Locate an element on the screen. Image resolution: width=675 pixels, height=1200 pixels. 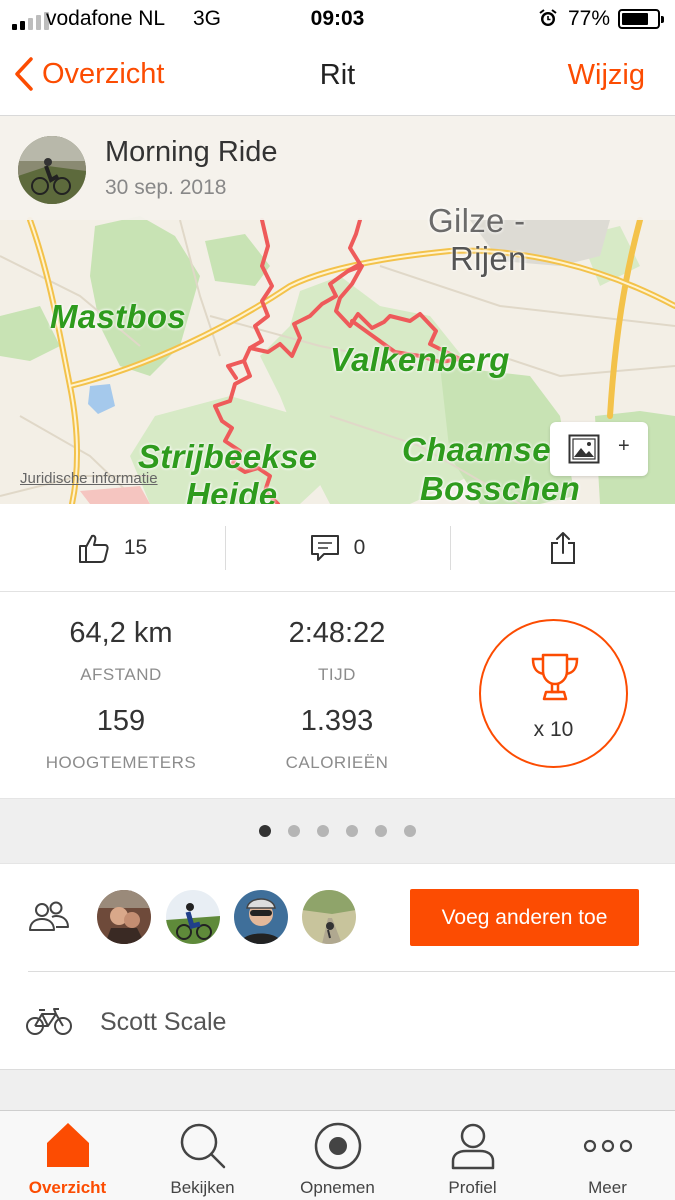
legal-info-link: Juridische informatie is located at coordinates (89, 478).